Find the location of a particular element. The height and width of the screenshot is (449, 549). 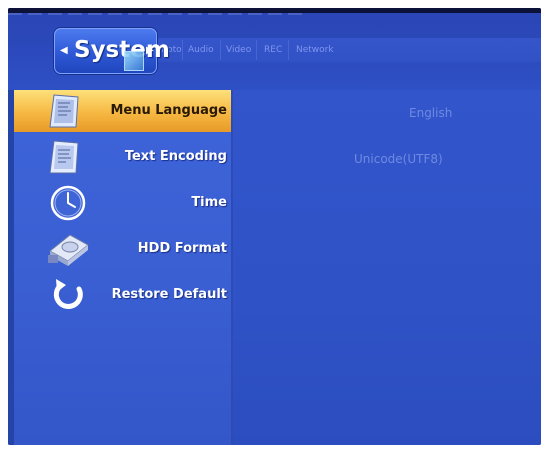

chevron-left-icon: ◀ is located at coordinates (64, 50).